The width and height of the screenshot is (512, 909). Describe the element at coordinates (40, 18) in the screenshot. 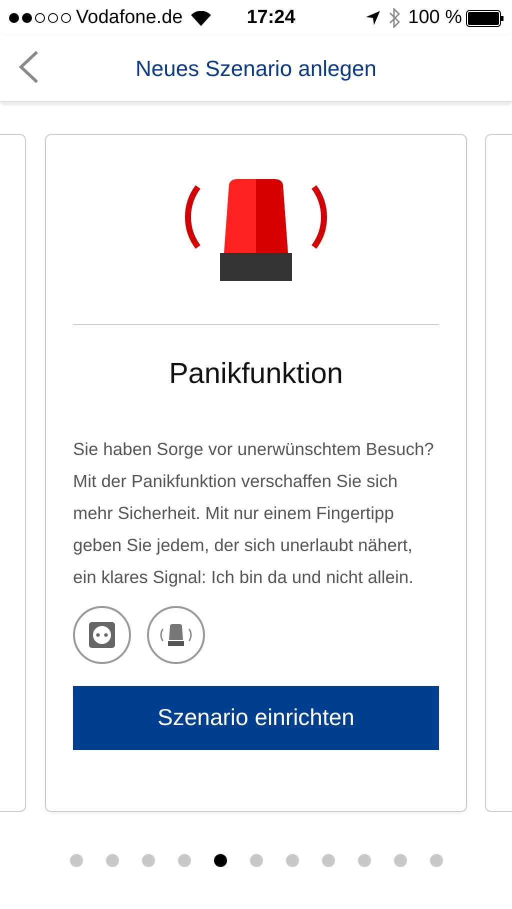

I see `signal-icon` at that location.